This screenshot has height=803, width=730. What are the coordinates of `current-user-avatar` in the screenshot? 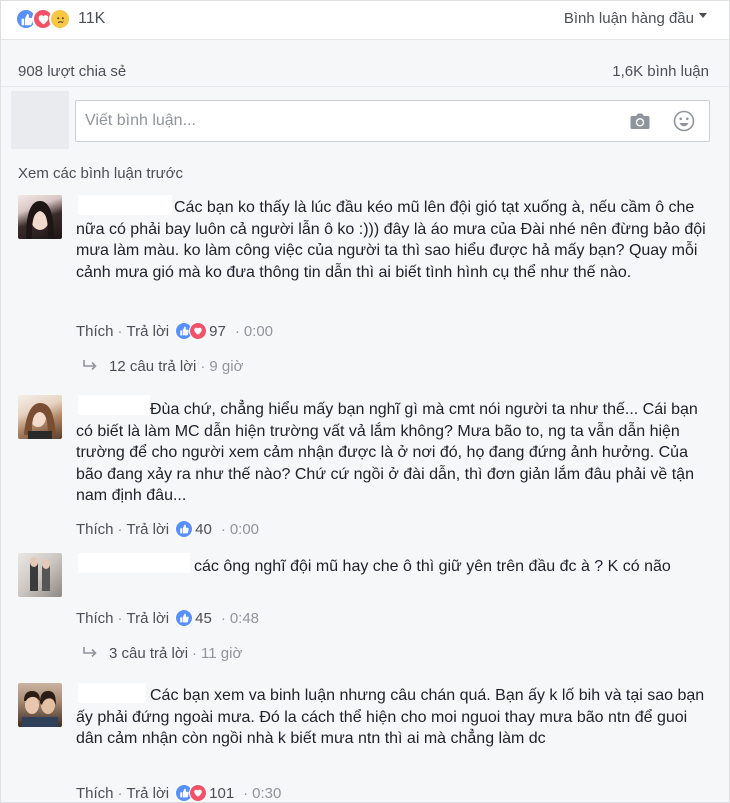 It's located at (40, 120).